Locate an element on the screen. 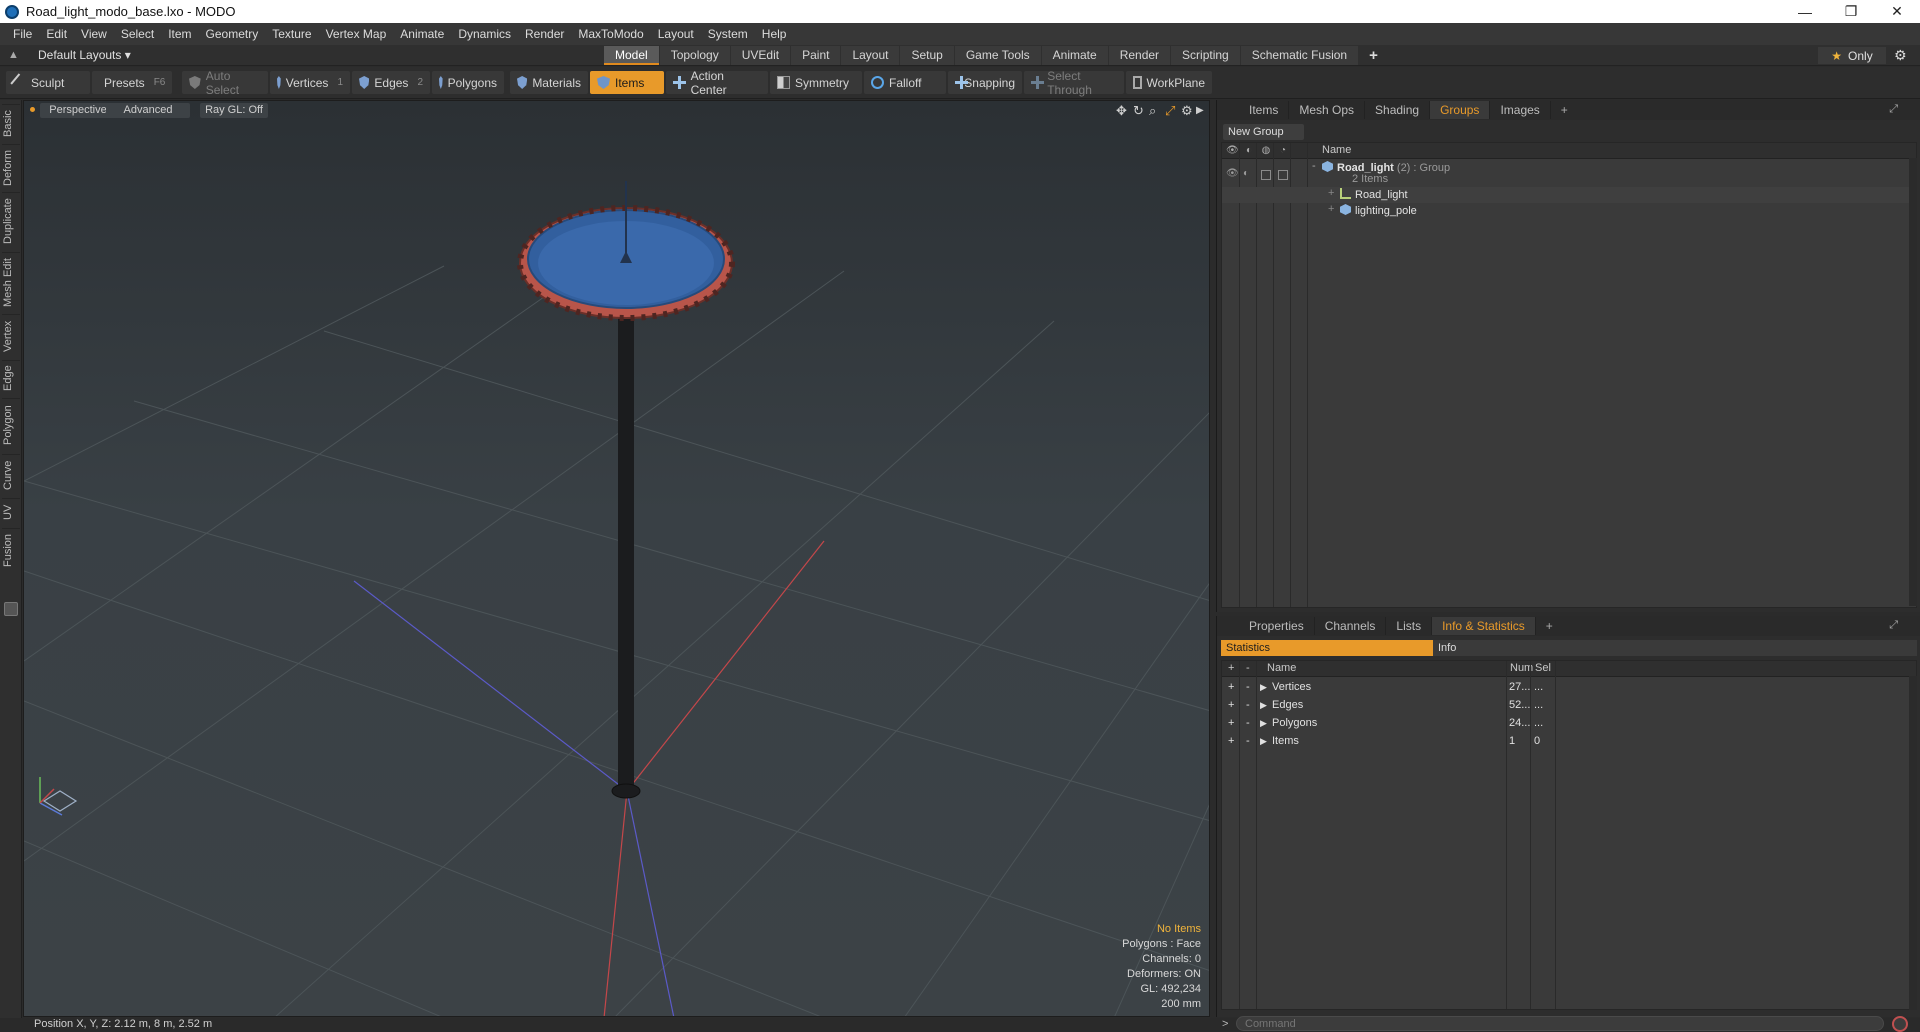 This screenshot has width=1920, height=1032. strip-toggle-button is located at coordinates (11, 609).